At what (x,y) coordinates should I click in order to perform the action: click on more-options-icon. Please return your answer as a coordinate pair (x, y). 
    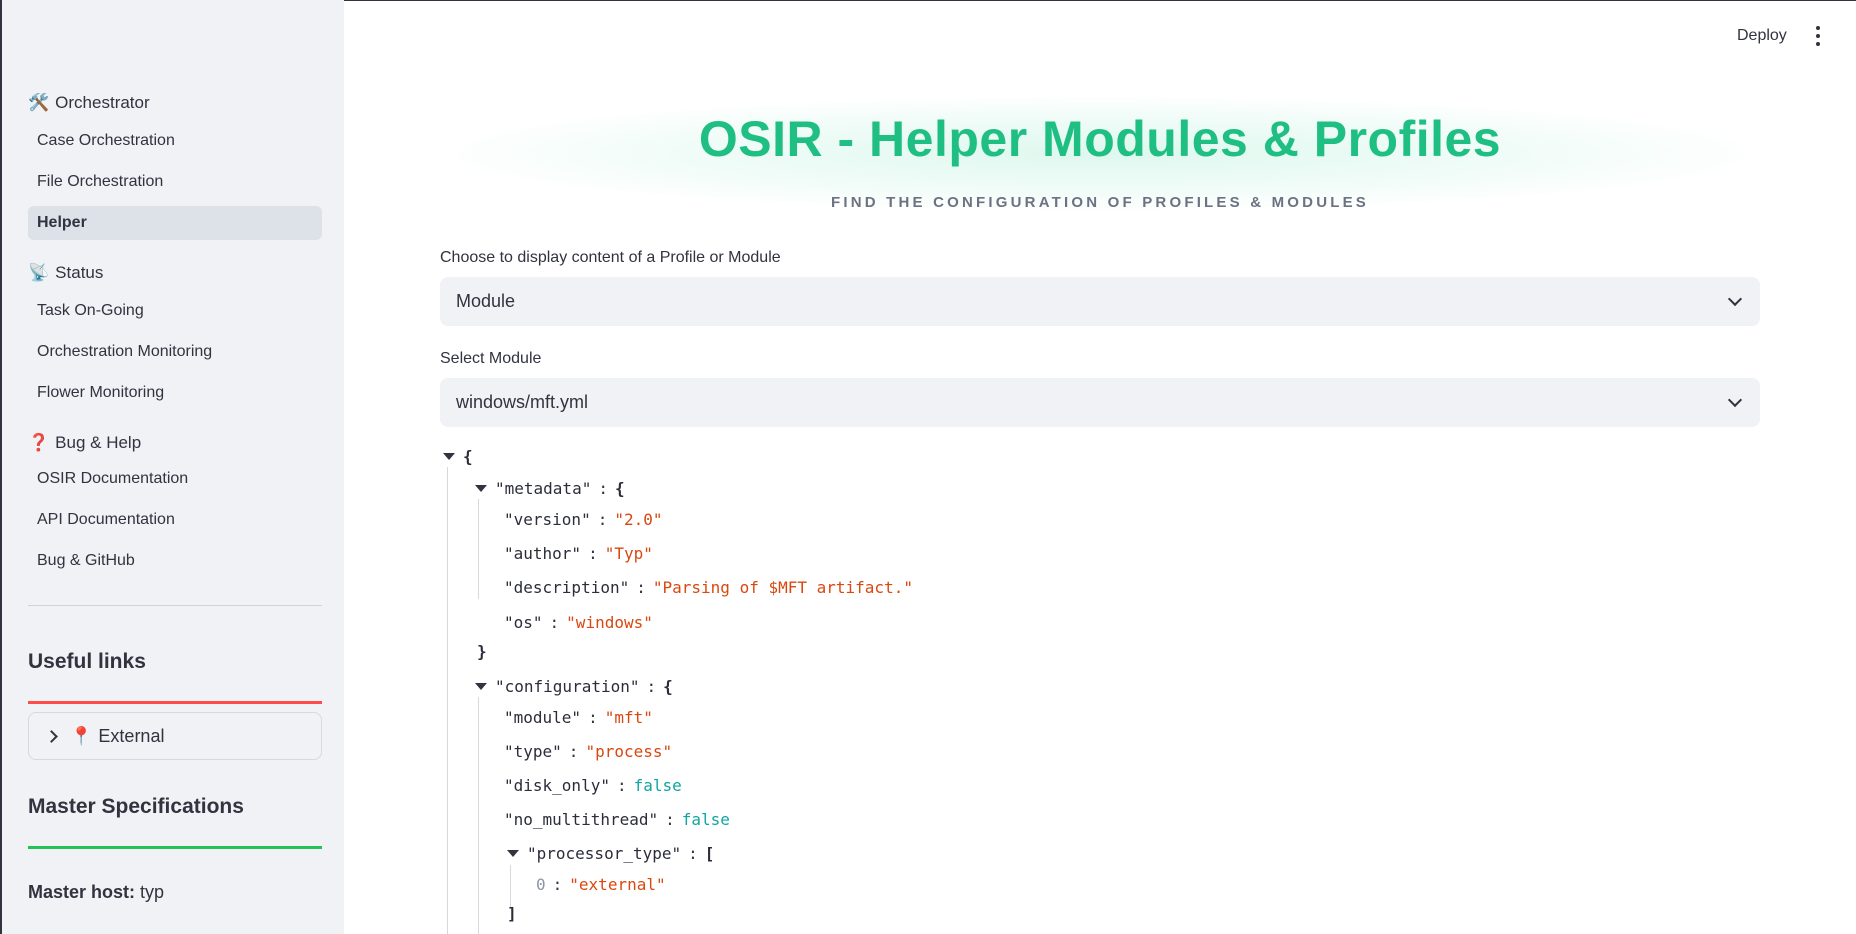
    Looking at the image, I should click on (1818, 36).